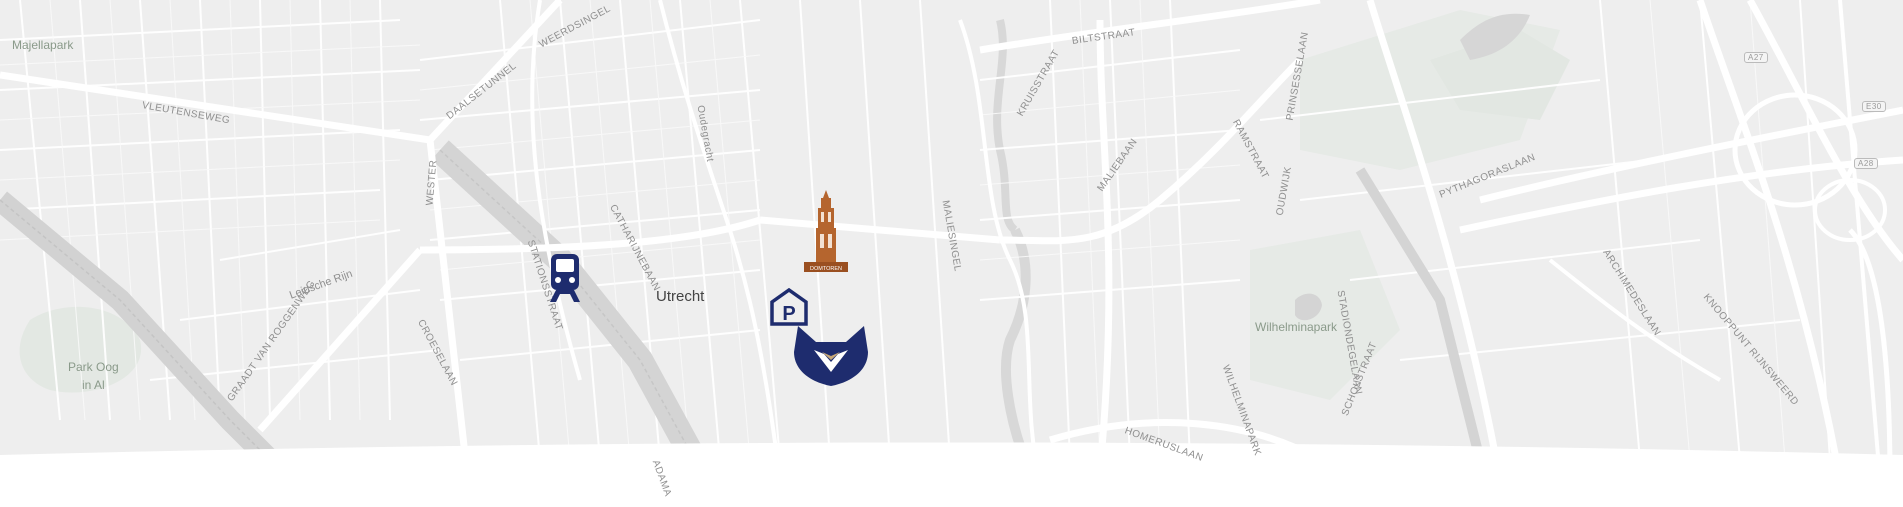 This screenshot has height=507, width=1903. I want to click on road-shield: A27, so click(1756, 57).